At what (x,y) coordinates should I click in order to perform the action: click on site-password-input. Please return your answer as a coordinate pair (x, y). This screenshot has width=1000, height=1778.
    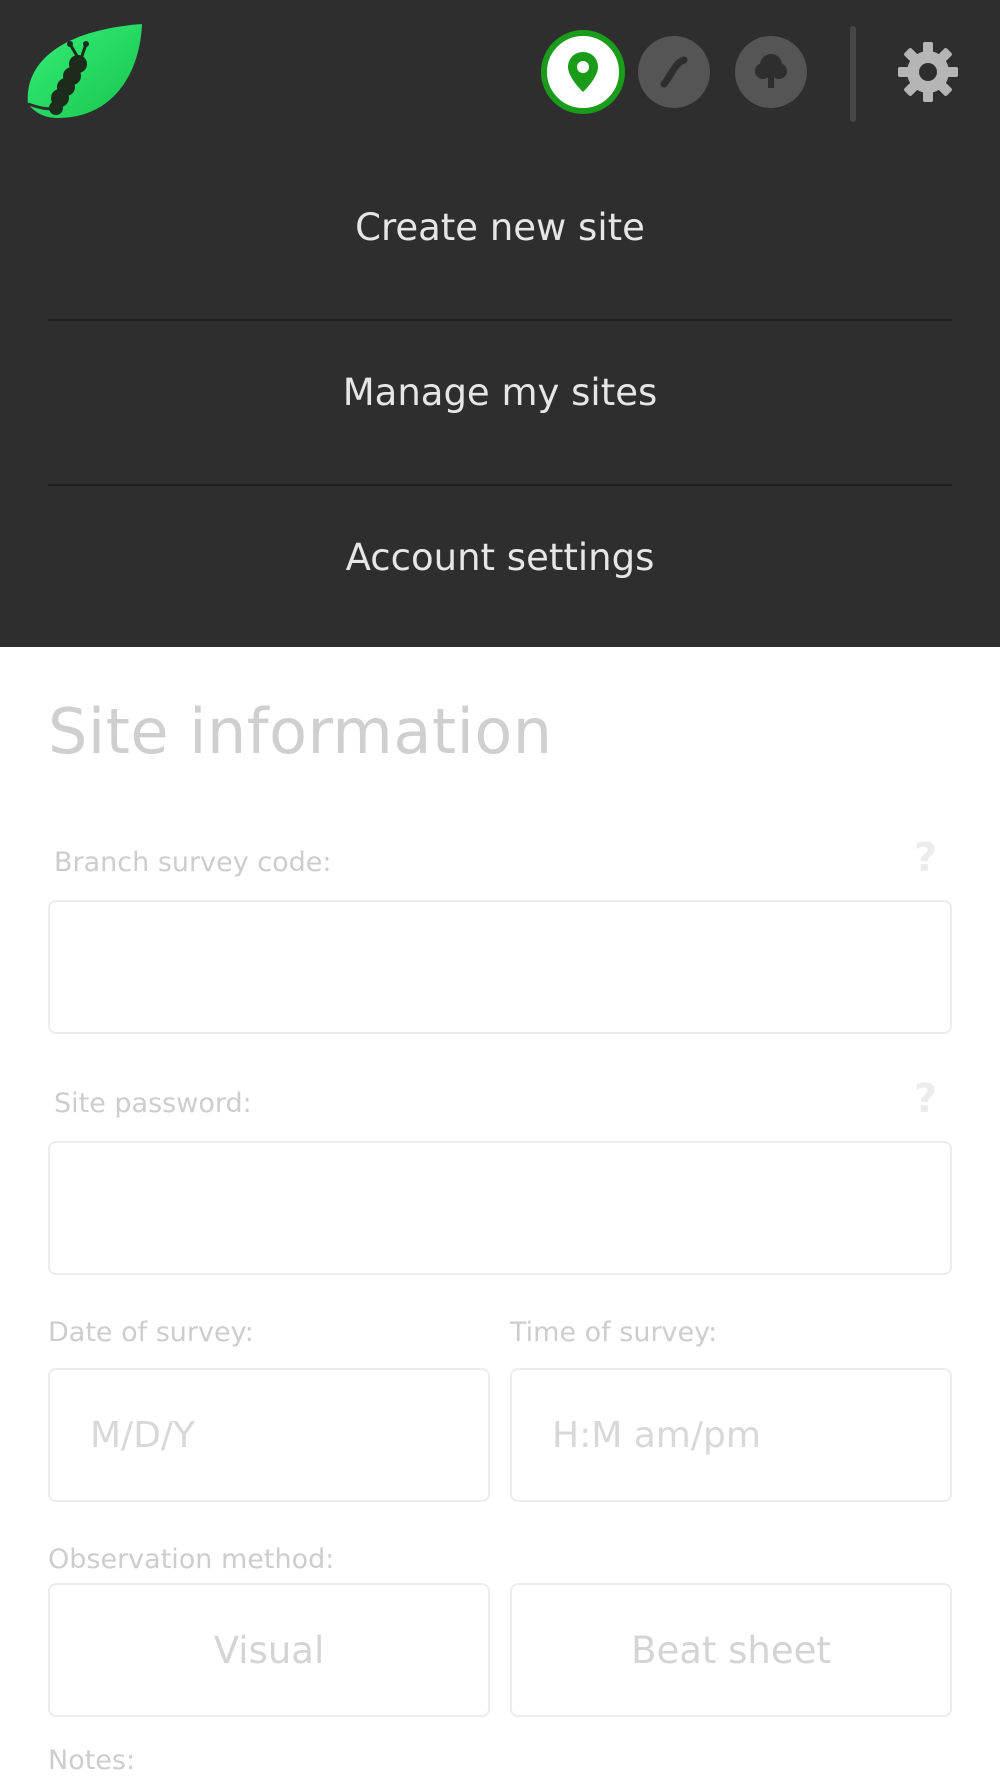
    Looking at the image, I should click on (500, 1208).